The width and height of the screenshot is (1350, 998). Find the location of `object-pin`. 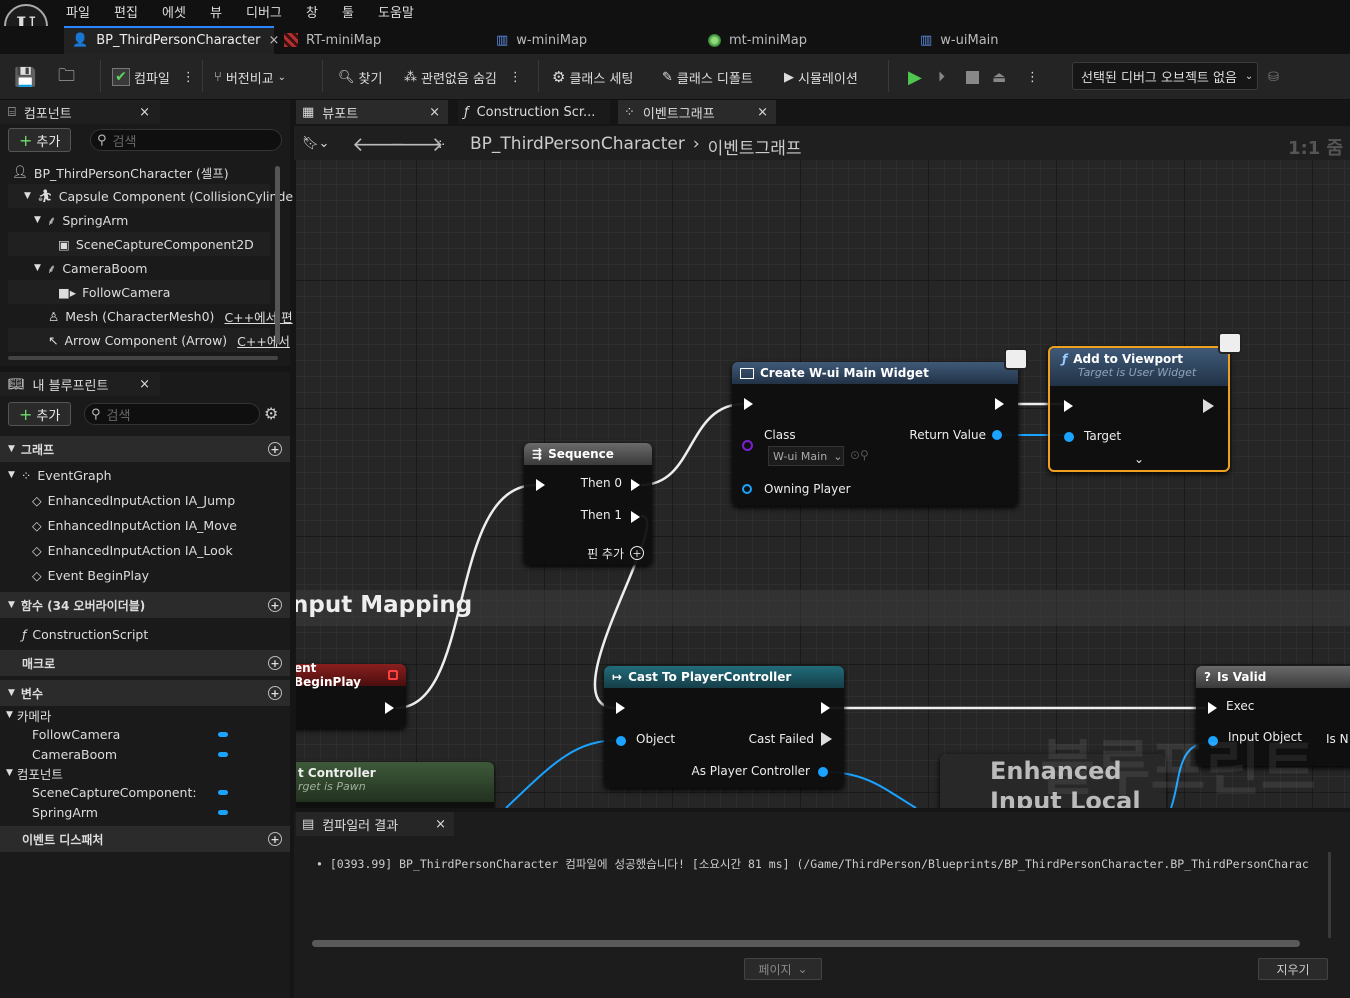

object-pin is located at coordinates (621, 741).